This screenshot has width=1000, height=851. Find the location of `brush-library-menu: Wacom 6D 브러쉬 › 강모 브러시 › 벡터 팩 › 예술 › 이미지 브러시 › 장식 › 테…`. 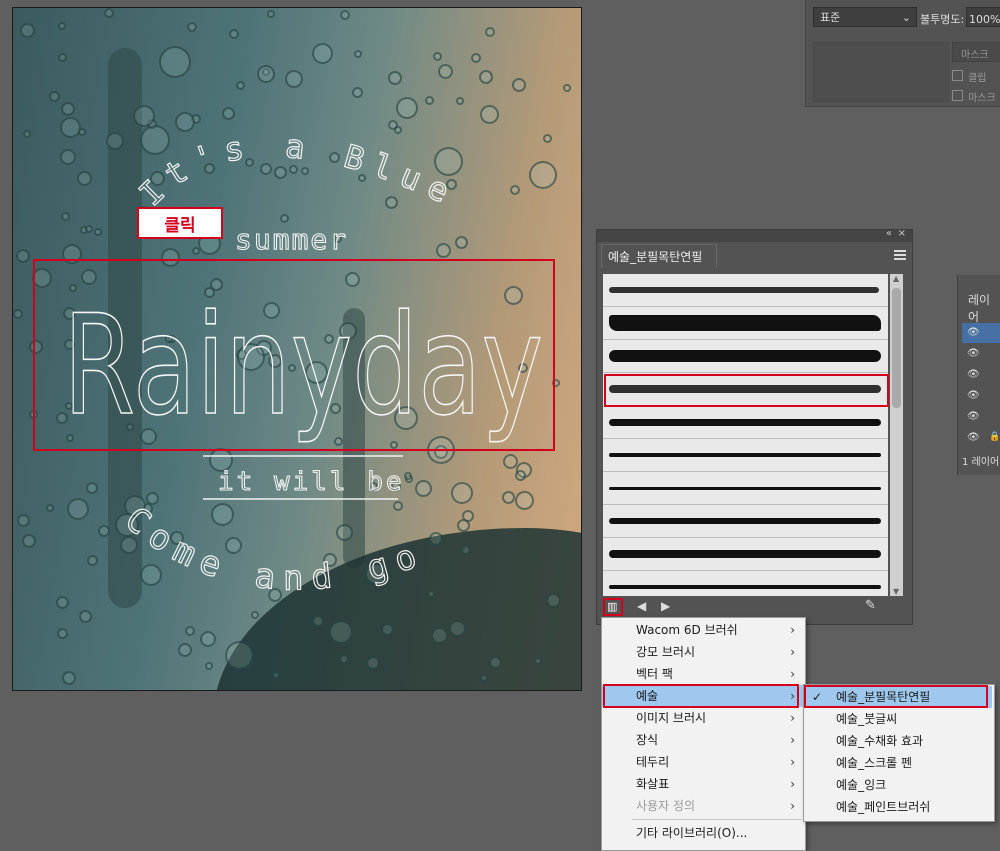

brush-library-menu: Wacom 6D 브러쉬 › 강모 브러시 › 벡터 팩 › 예술 › 이미지 브러시 › 장식 › 테… is located at coordinates (703, 734).